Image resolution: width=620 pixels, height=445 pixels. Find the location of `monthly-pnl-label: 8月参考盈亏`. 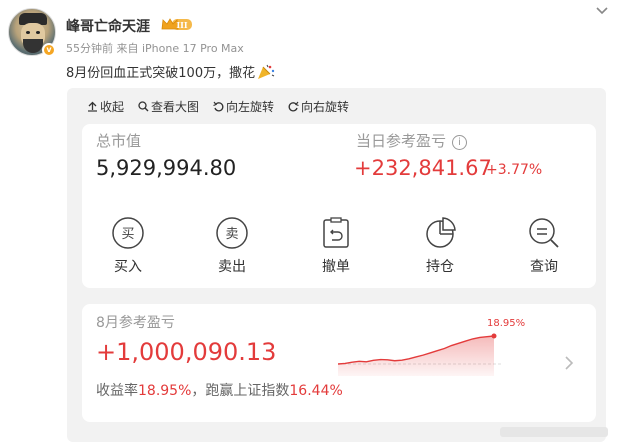

monthly-pnl-label: 8月参考盈亏 is located at coordinates (135, 323).